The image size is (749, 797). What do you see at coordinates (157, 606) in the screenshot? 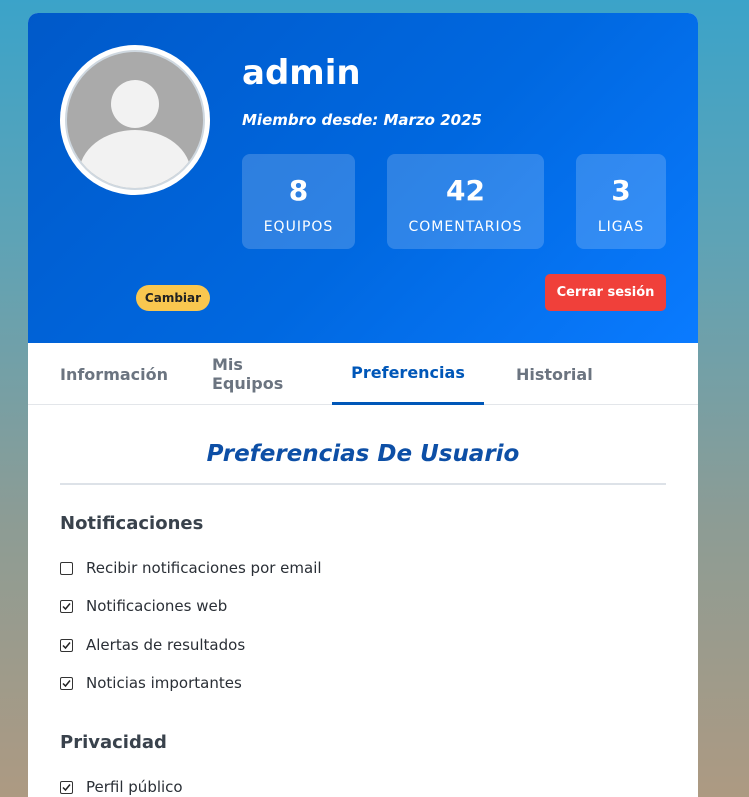
I see `checkbox-label: Notificaciones web` at bounding box center [157, 606].